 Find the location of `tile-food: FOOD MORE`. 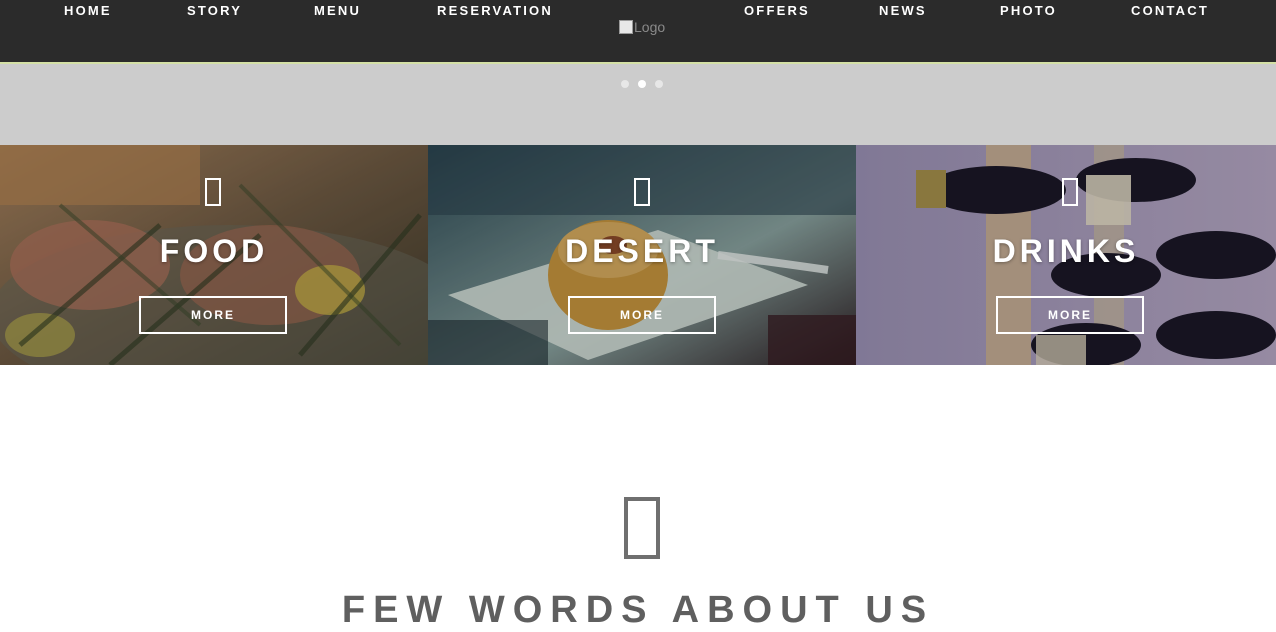

tile-food: FOOD MORE is located at coordinates (214, 255).